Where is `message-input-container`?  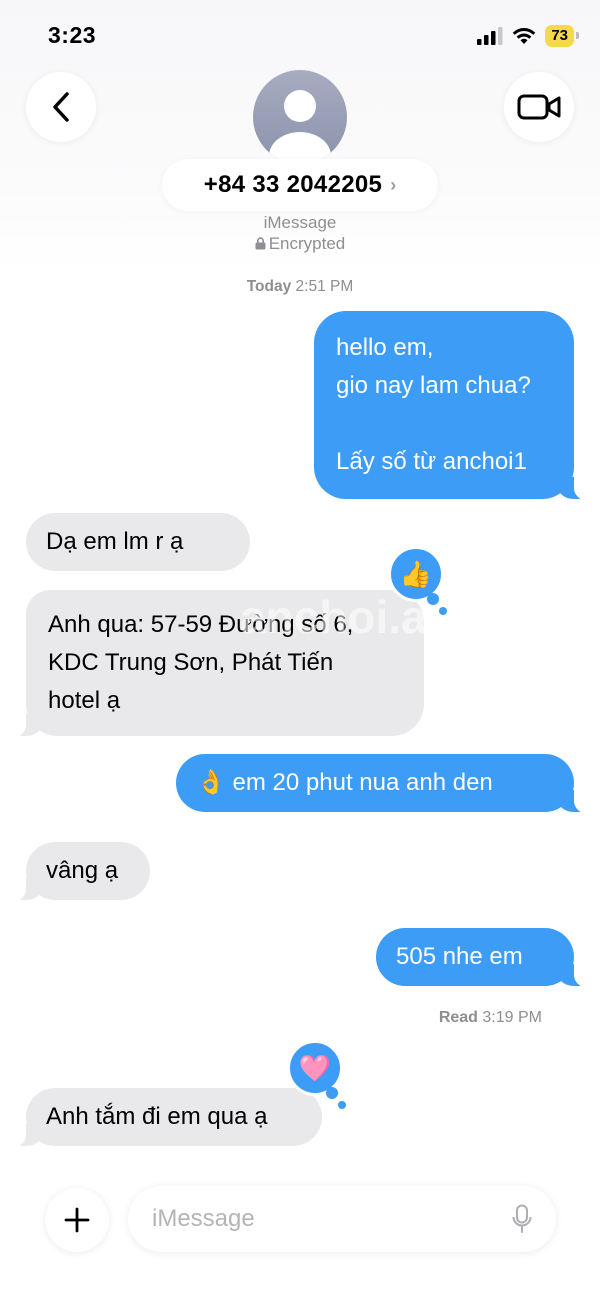
message-input-container is located at coordinates (342, 1219).